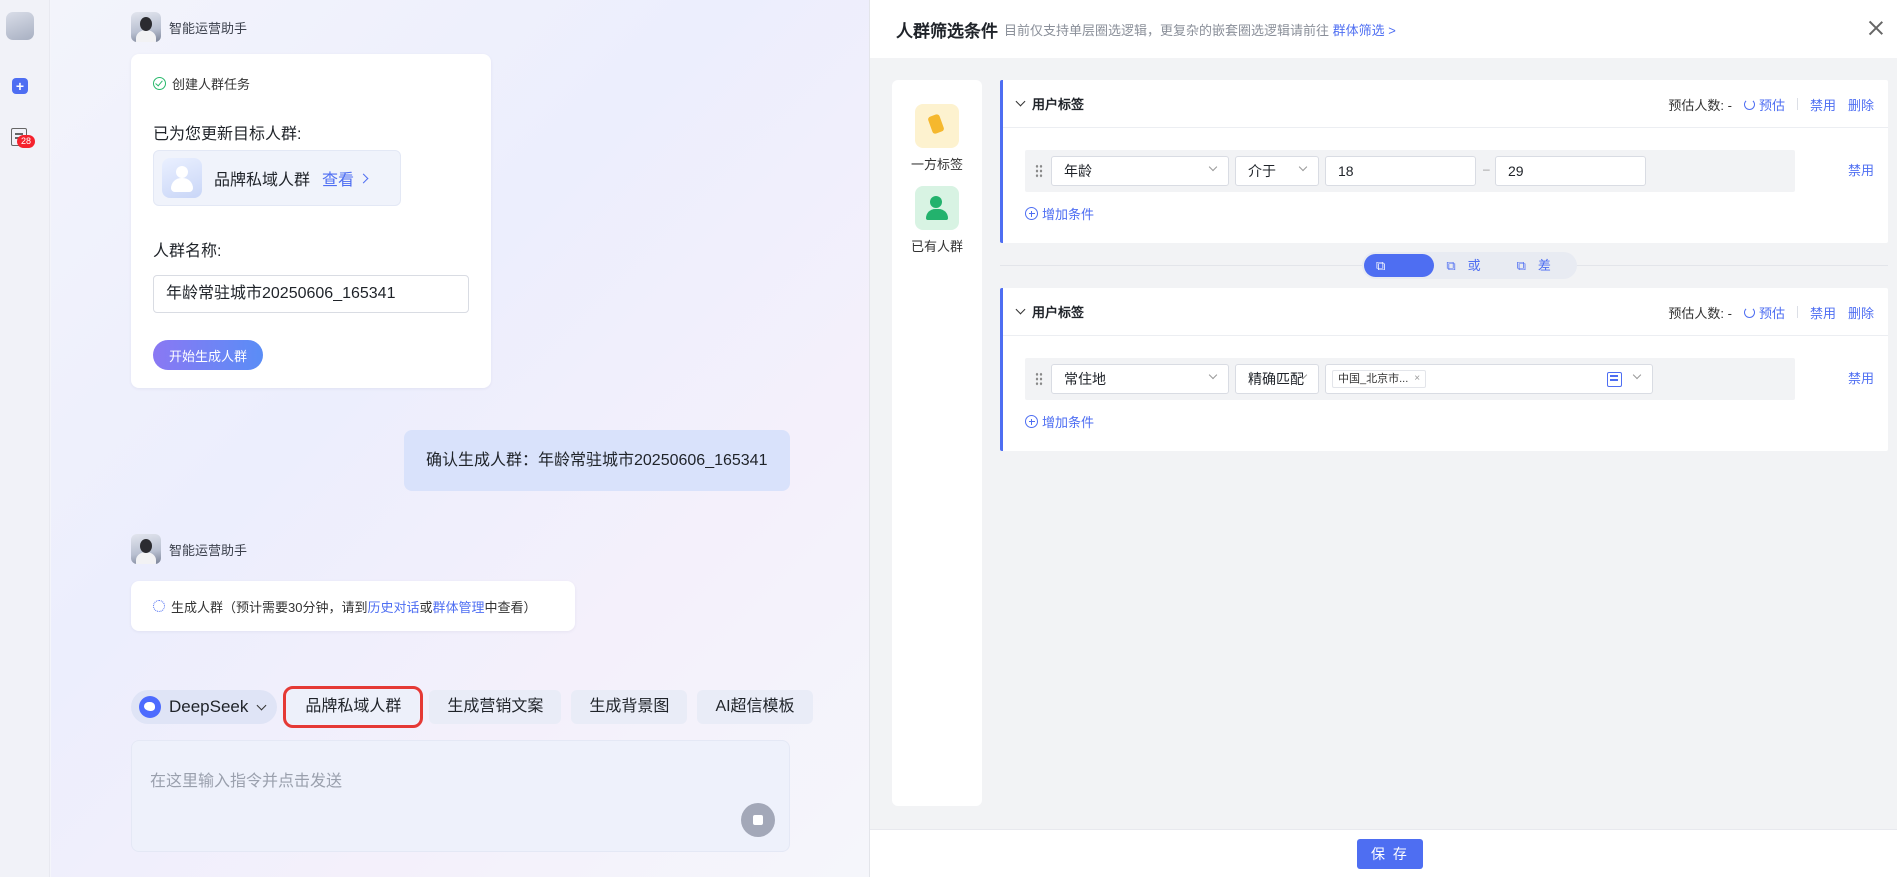 This screenshot has width=1897, height=877. I want to click on message-composer: 在这里输入指令并点击发送, so click(460, 796).